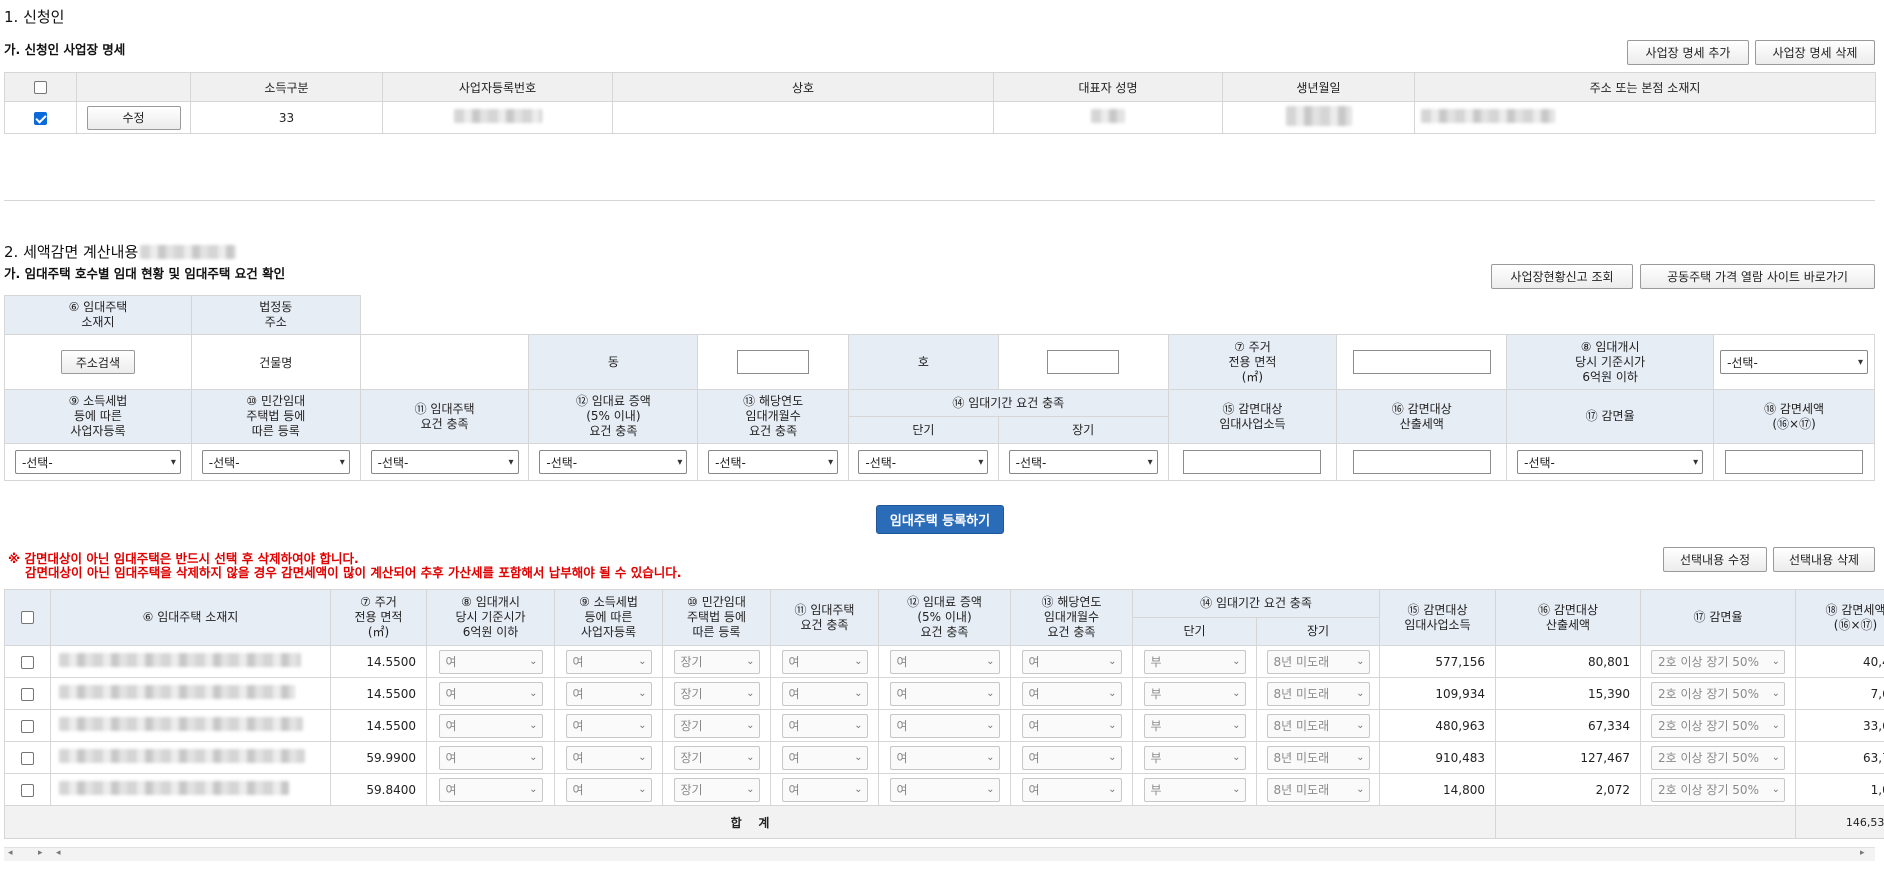 This screenshot has width=1884, height=877. Describe the element at coordinates (773, 362) in the screenshot. I see `dong-input` at that location.